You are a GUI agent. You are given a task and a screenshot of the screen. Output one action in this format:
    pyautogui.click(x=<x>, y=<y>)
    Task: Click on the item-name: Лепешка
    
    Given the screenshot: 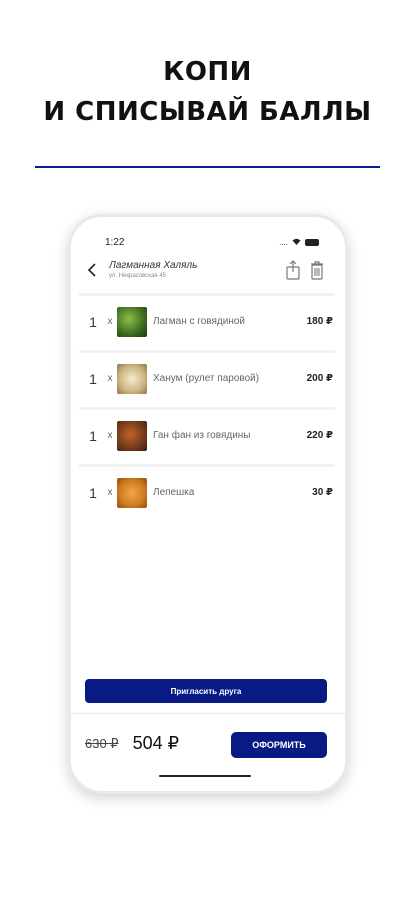 What is the action you would take?
    pyautogui.click(x=174, y=492)
    